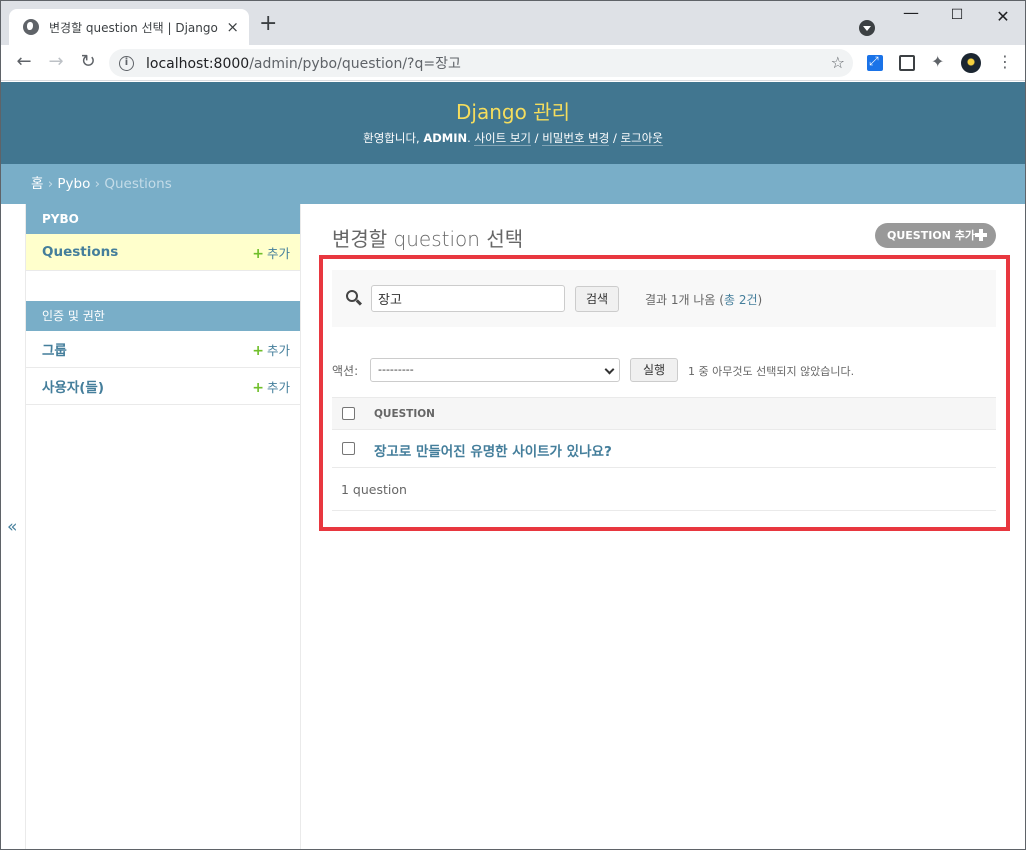 The image size is (1026, 850). I want to click on url-host: localhost:8000, so click(198, 64).